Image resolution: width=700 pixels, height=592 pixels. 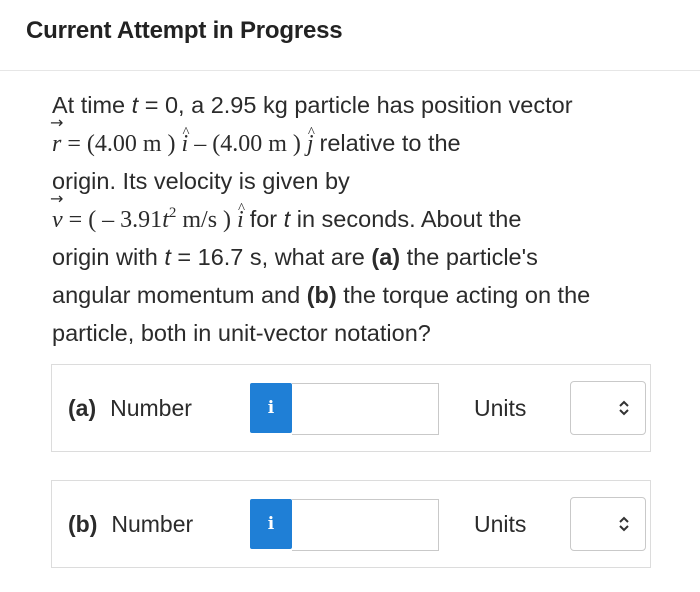 I want to click on units-select-a, so click(x=608, y=408).